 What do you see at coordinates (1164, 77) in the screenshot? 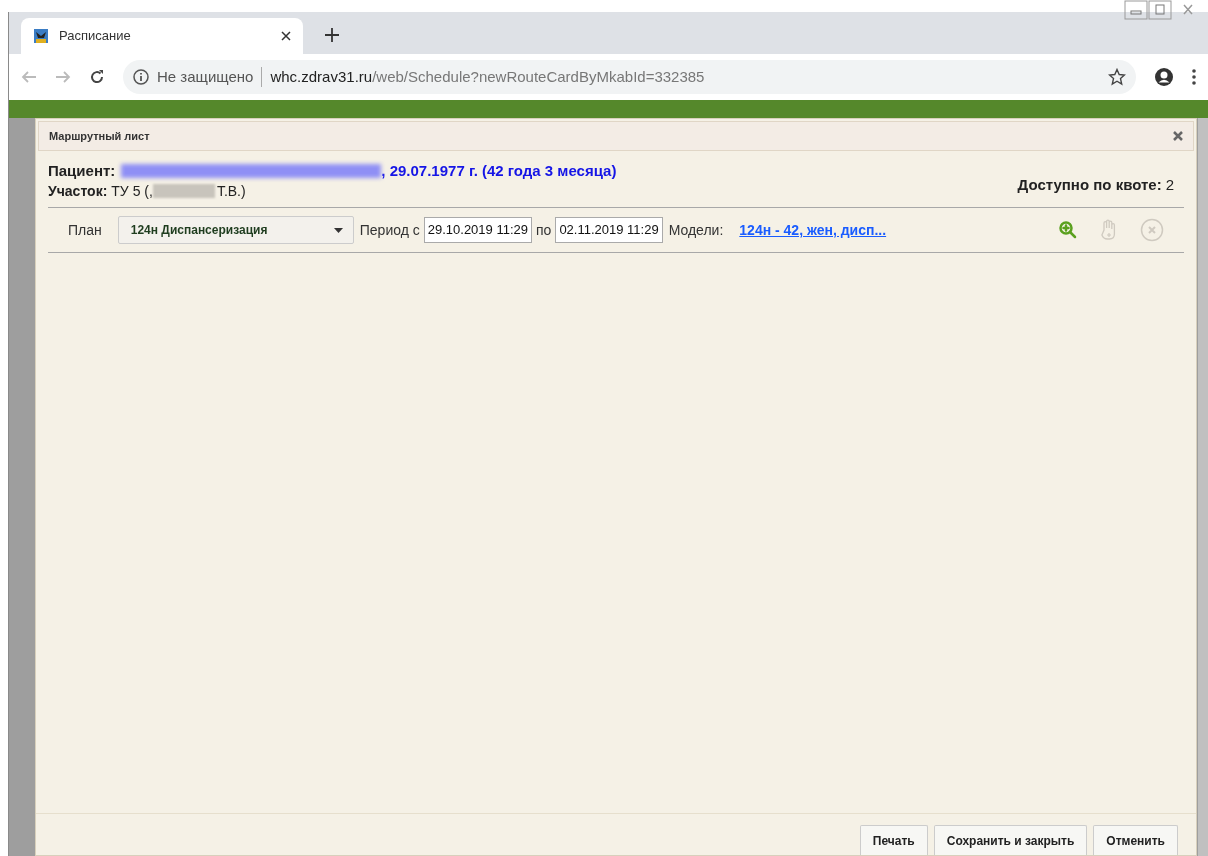
I see `profile-icon` at bounding box center [1164, 77].